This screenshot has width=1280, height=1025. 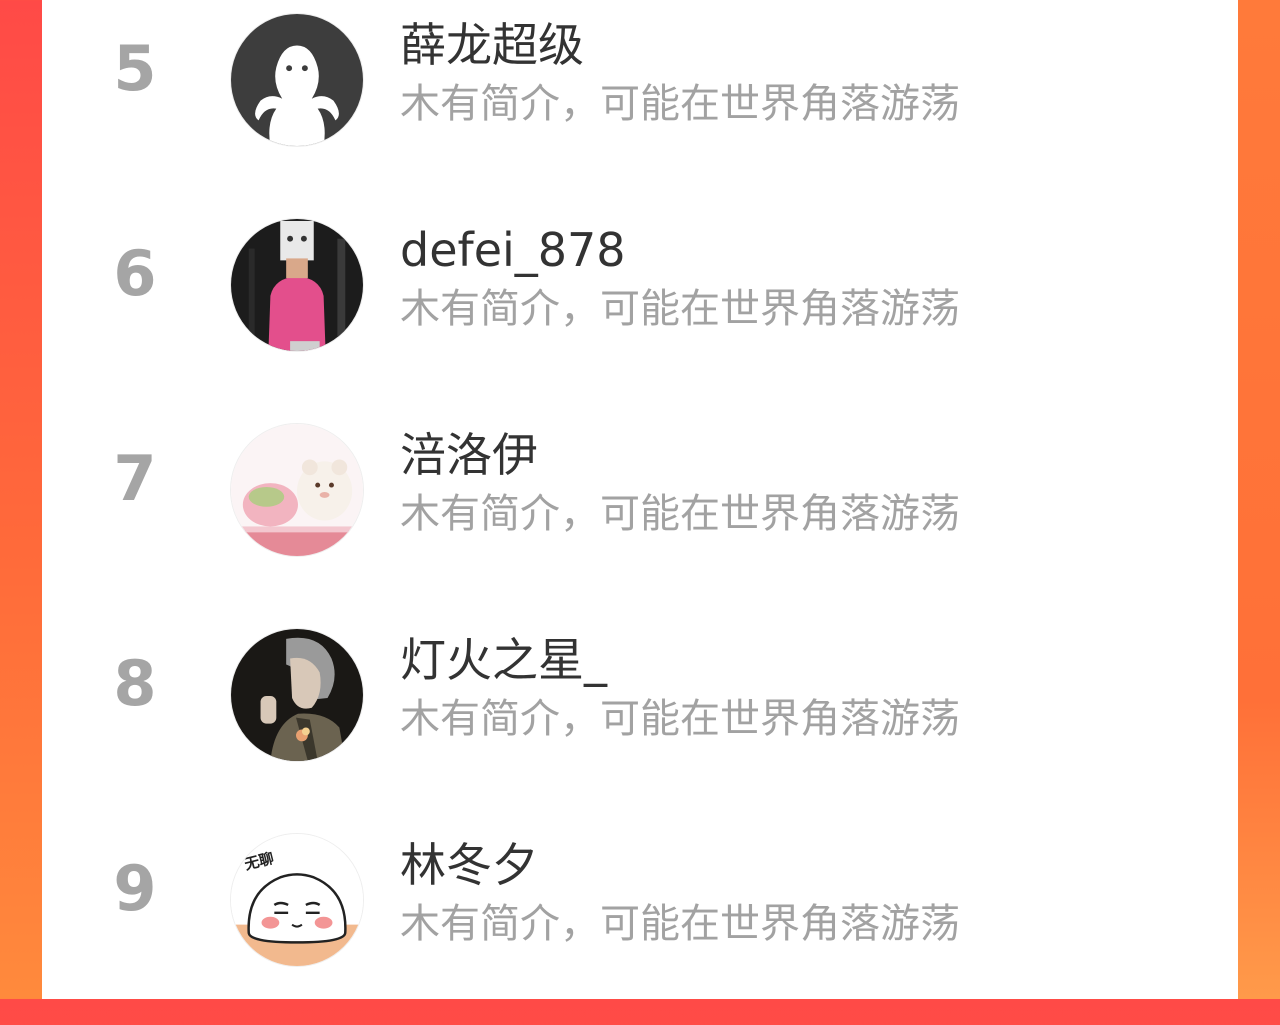 I want to click on avatar: 无聊, so click(x=297, y=900).